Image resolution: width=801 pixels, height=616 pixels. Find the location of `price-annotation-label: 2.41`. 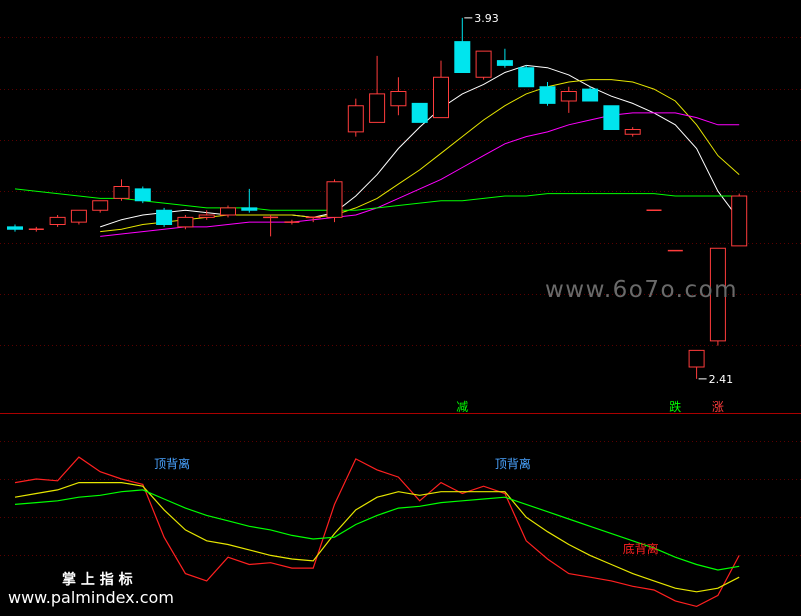

price-annotation-label: 2.41 is located at coordinates (721, 379).